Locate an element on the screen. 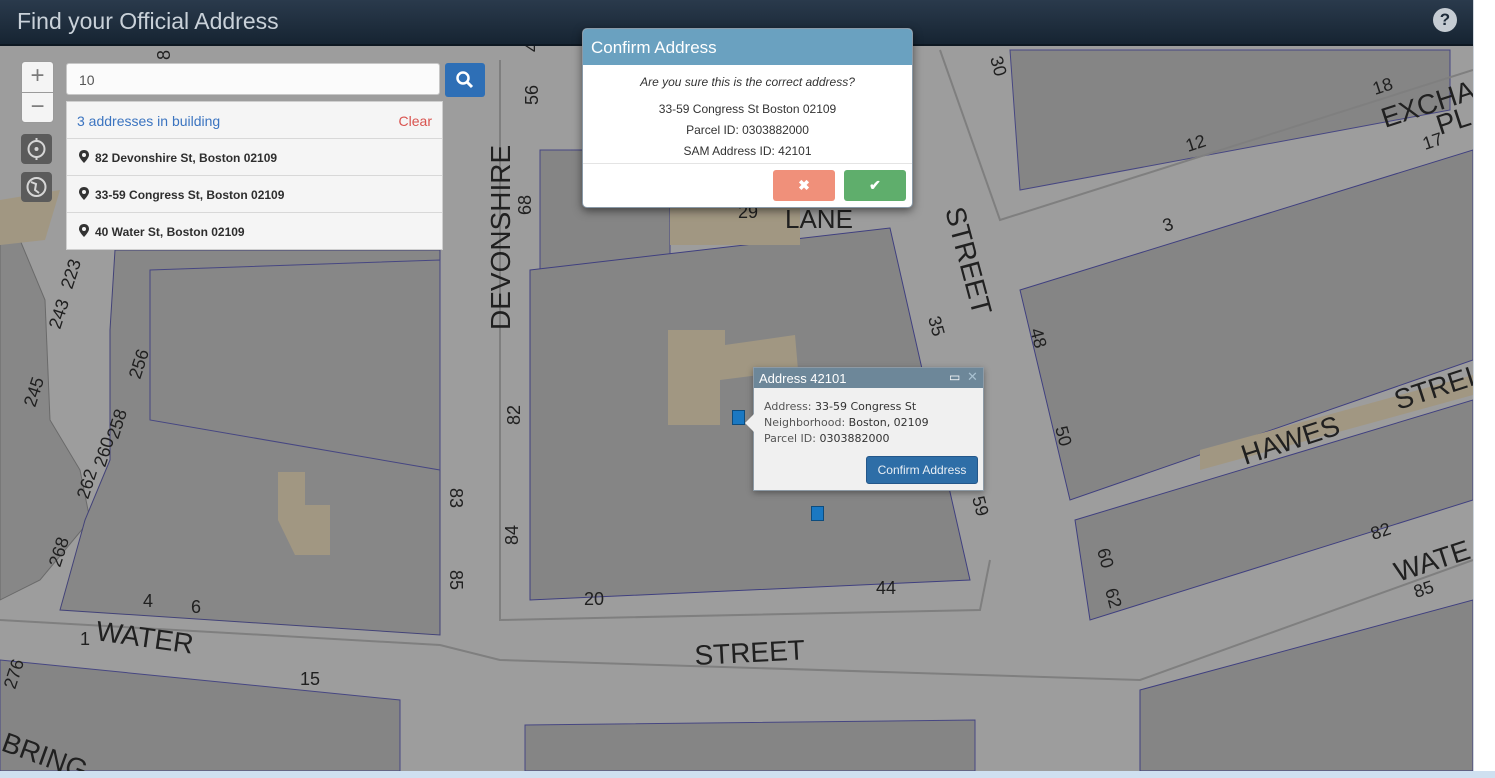  dialog-parcel-id: Parcel ID: 0303882000 is located at coordinates (747, 130).